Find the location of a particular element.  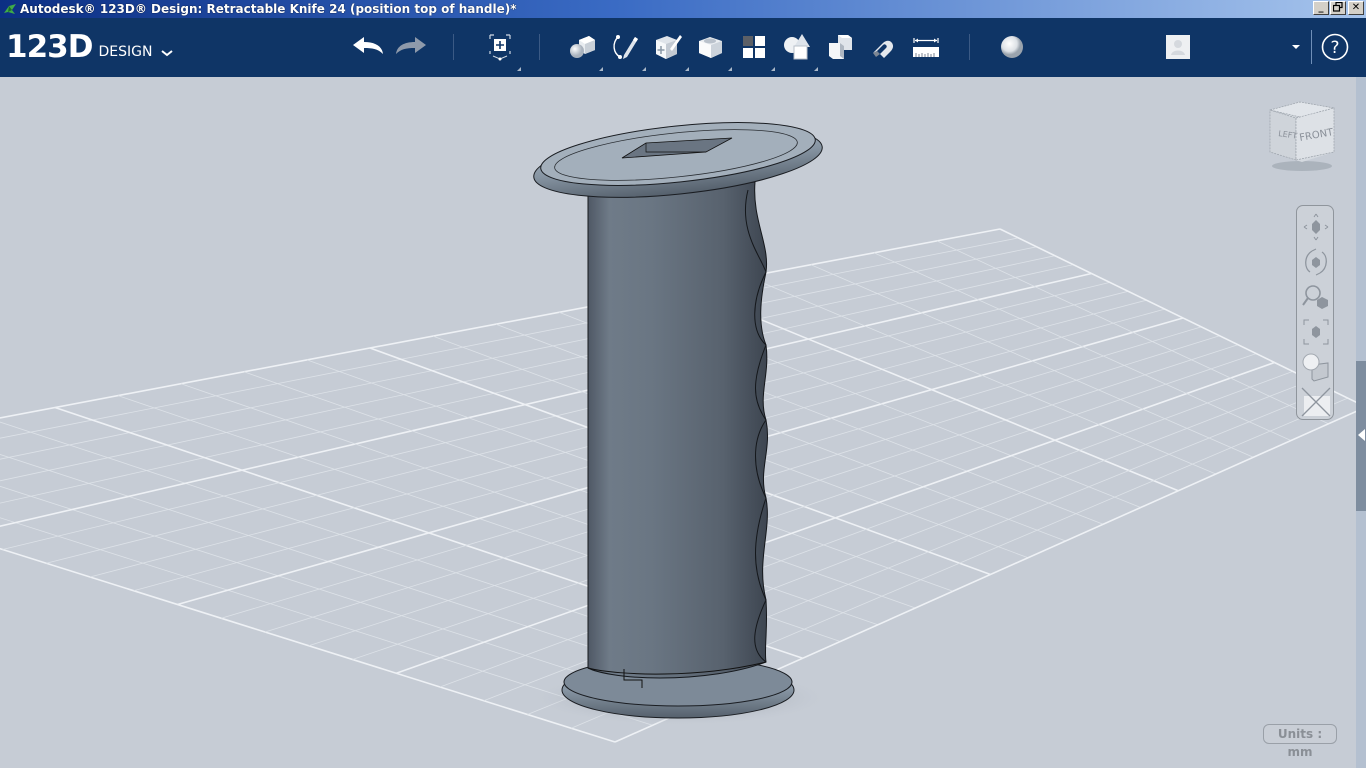

restore-icon is located at coordinates (1337, 6).